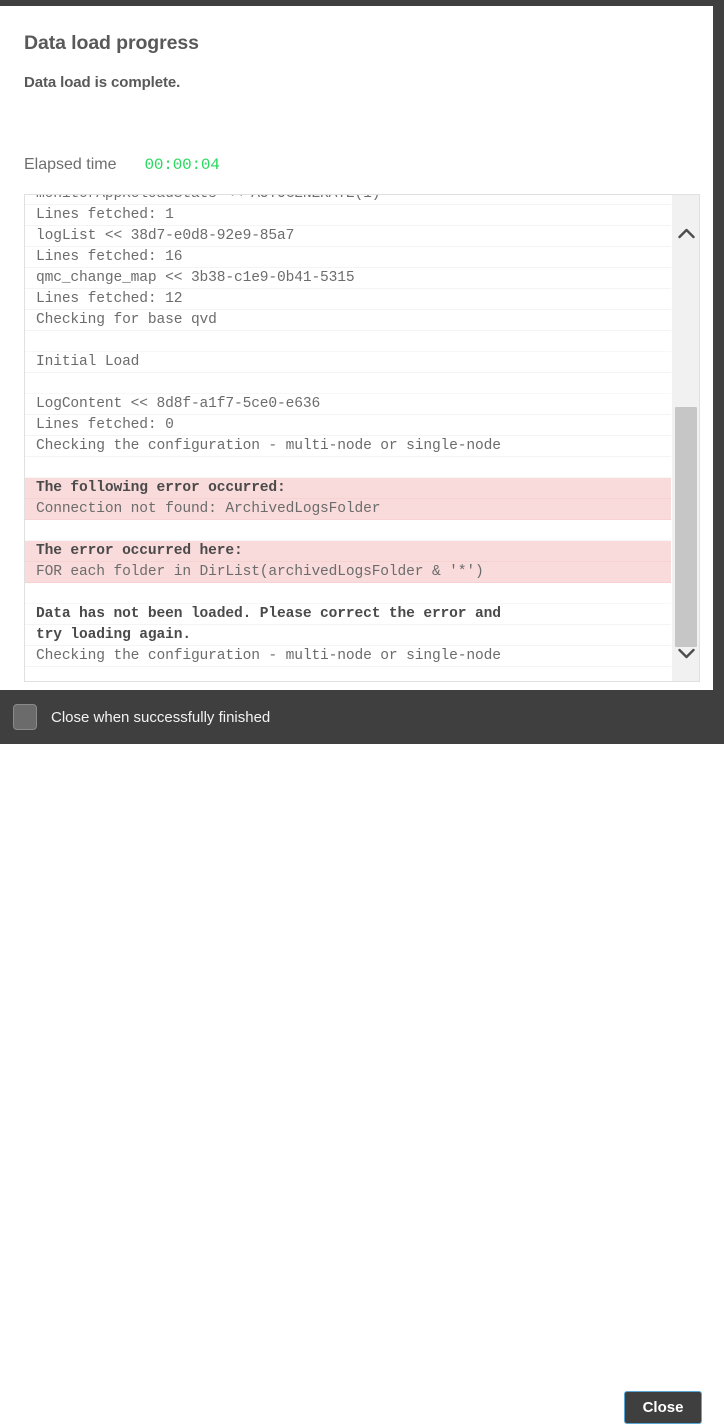  What do you see at coordinates (161, 717) in the screenshot?
I see `close-when-finished-label: Close when successfully finished` at bounding box center [161, 717].